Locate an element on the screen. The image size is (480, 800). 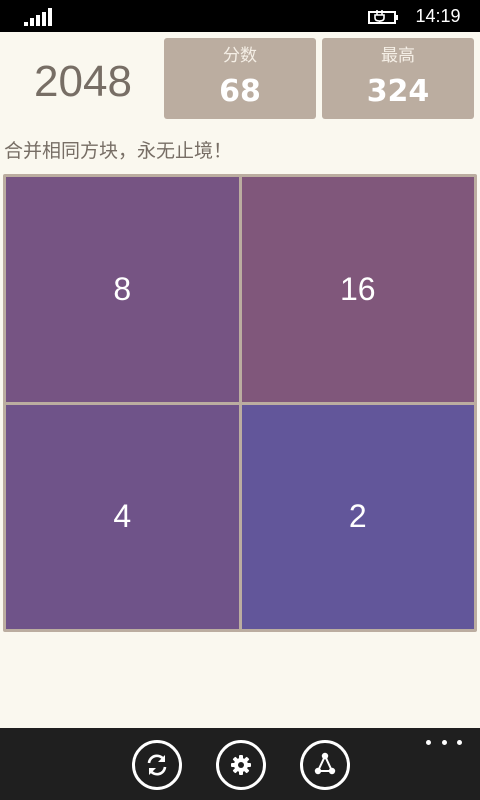
refresh-button is located at coordinates (157, 765).